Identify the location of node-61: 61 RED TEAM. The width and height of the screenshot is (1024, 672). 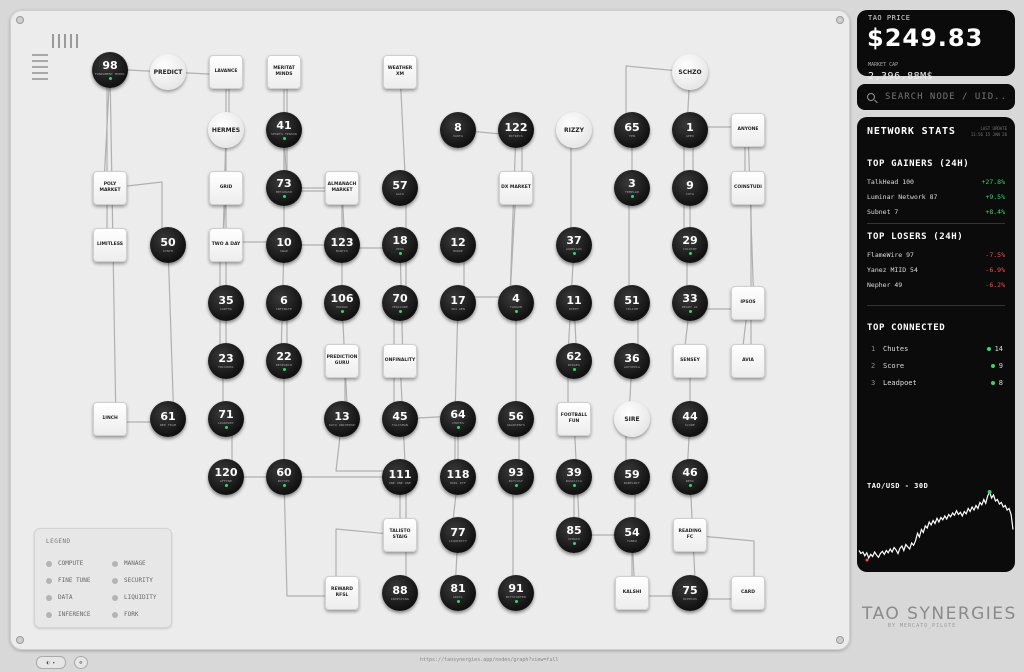
(168, 419).